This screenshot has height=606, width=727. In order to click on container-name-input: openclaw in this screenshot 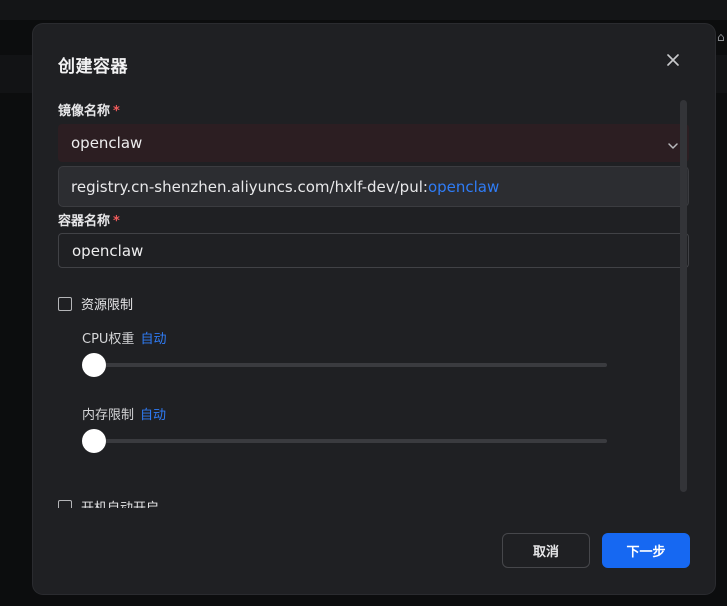, I will do `click(373, 250)`.